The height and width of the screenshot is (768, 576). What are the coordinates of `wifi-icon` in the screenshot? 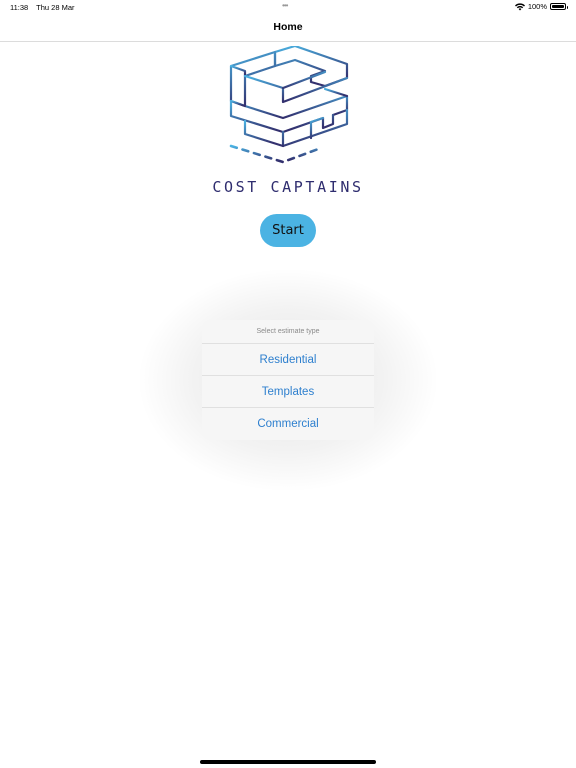 It's located at (519, 6).